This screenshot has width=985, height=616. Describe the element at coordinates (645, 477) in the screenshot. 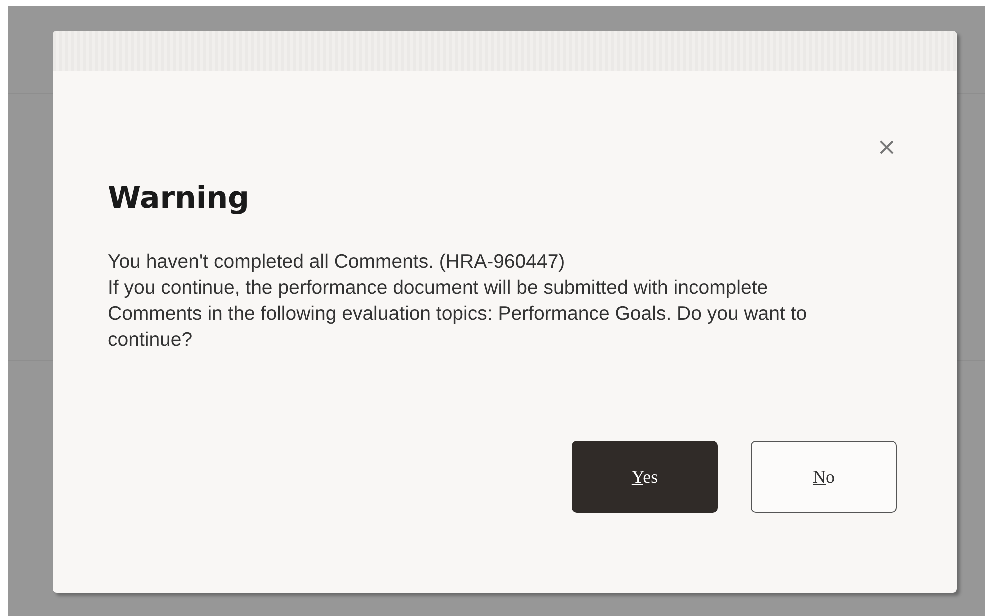

I see `yes-button: Yes` at that location.